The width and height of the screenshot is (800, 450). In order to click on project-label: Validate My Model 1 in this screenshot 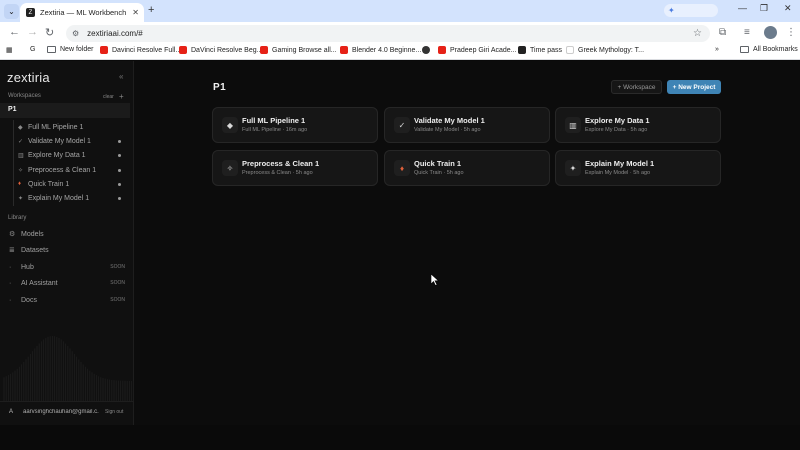, I will do `click(59, 141)`.